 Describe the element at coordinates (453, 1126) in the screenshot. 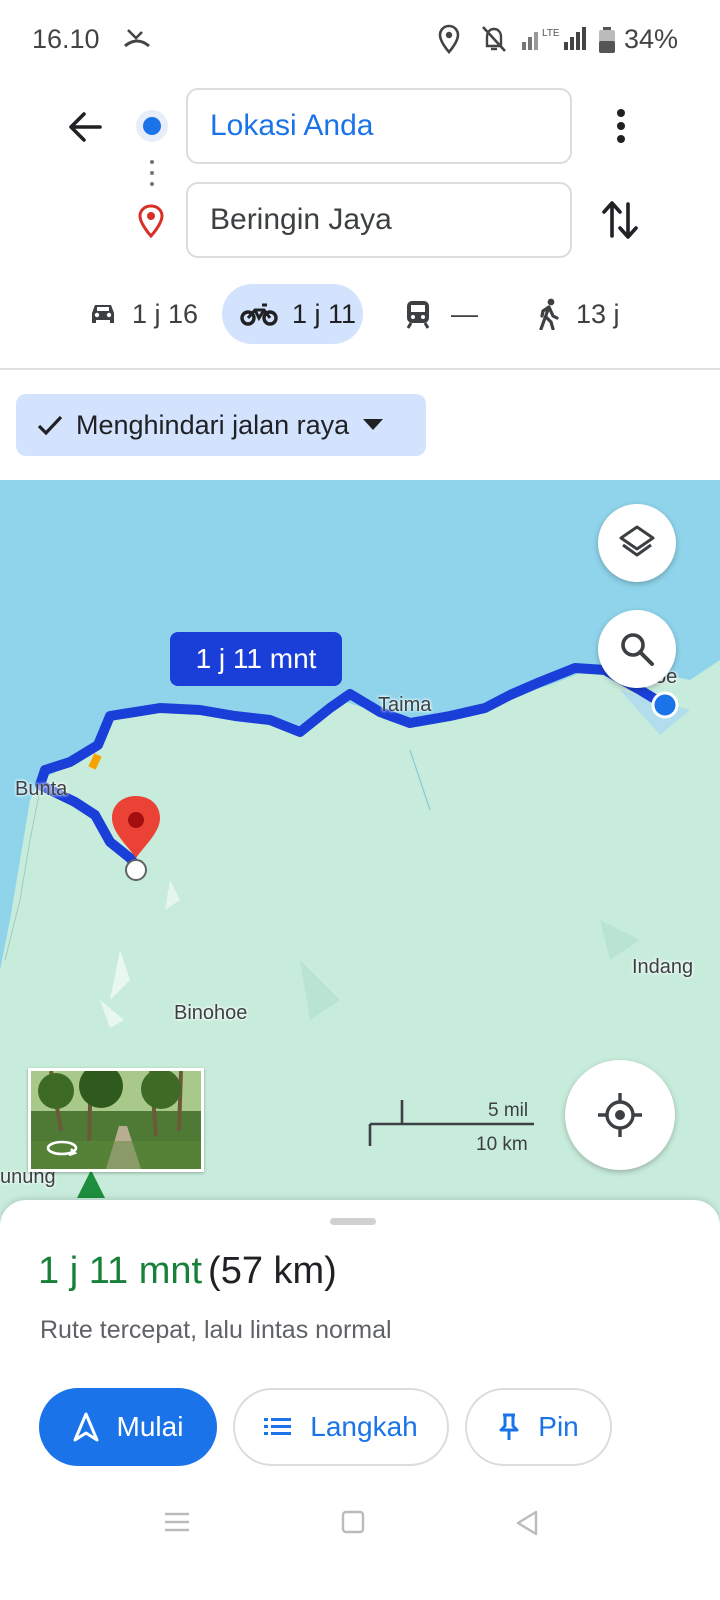

I see `map-scale: 5 mil 10 km` at that location.